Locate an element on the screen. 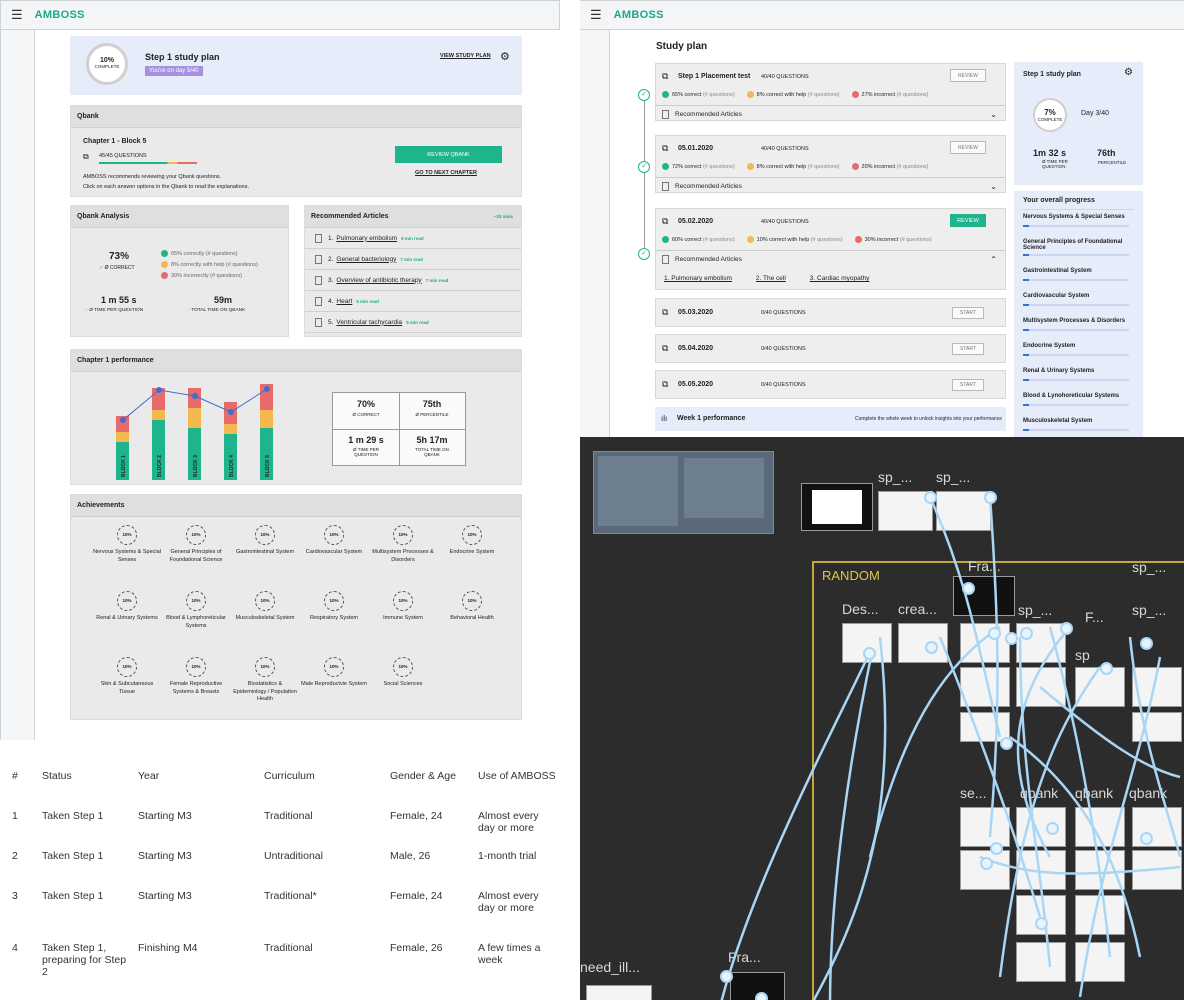 This screenshot has width=1184, height=1000. progress-item: Nervous Systems & Special Senses is located at coordinates (1078, 218).